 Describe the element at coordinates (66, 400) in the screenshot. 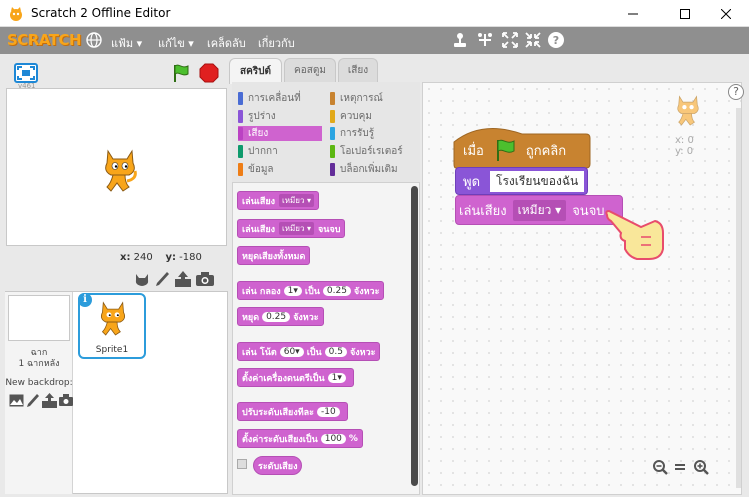

I see `backdrop-camera-icon` at that location.